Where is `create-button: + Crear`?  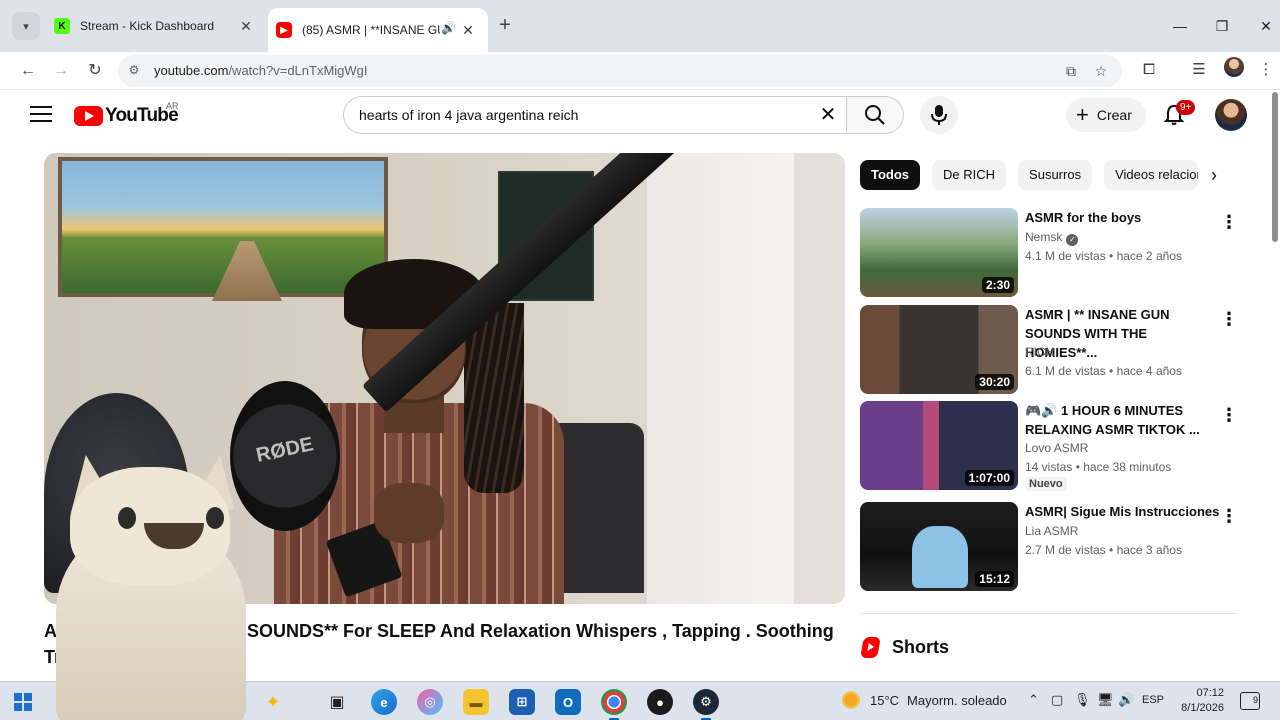 create-button: + Crear is located at coordinates (1106, 115).